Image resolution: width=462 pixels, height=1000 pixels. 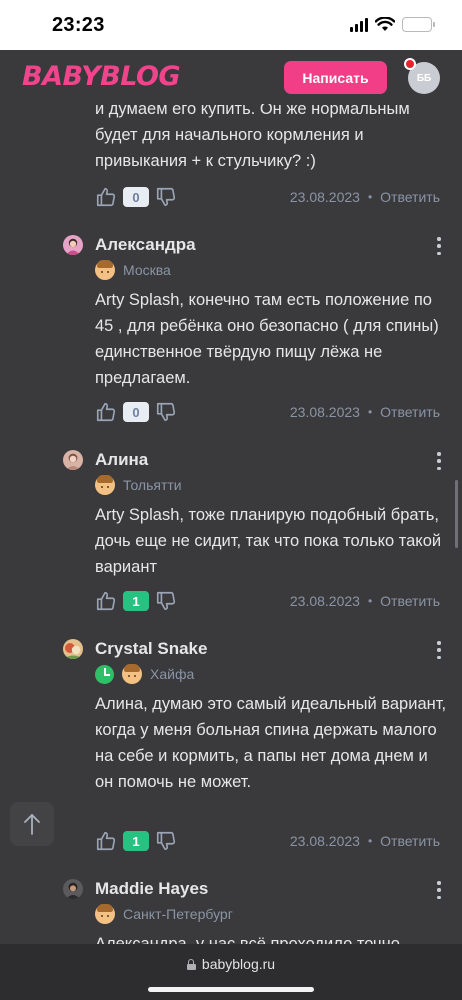 I want to click on notification-badge, so click(x=410, y=64).